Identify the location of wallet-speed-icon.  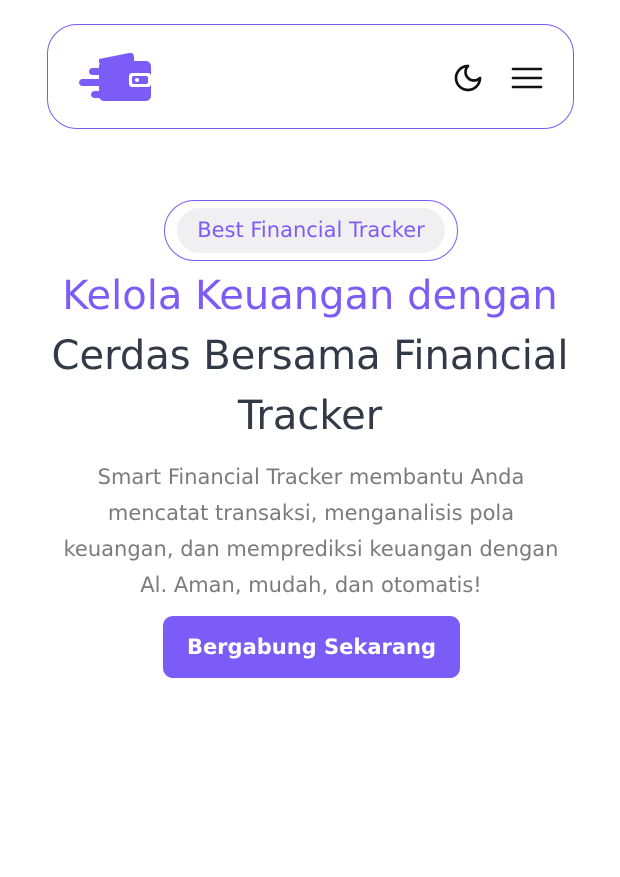
(115, 76).